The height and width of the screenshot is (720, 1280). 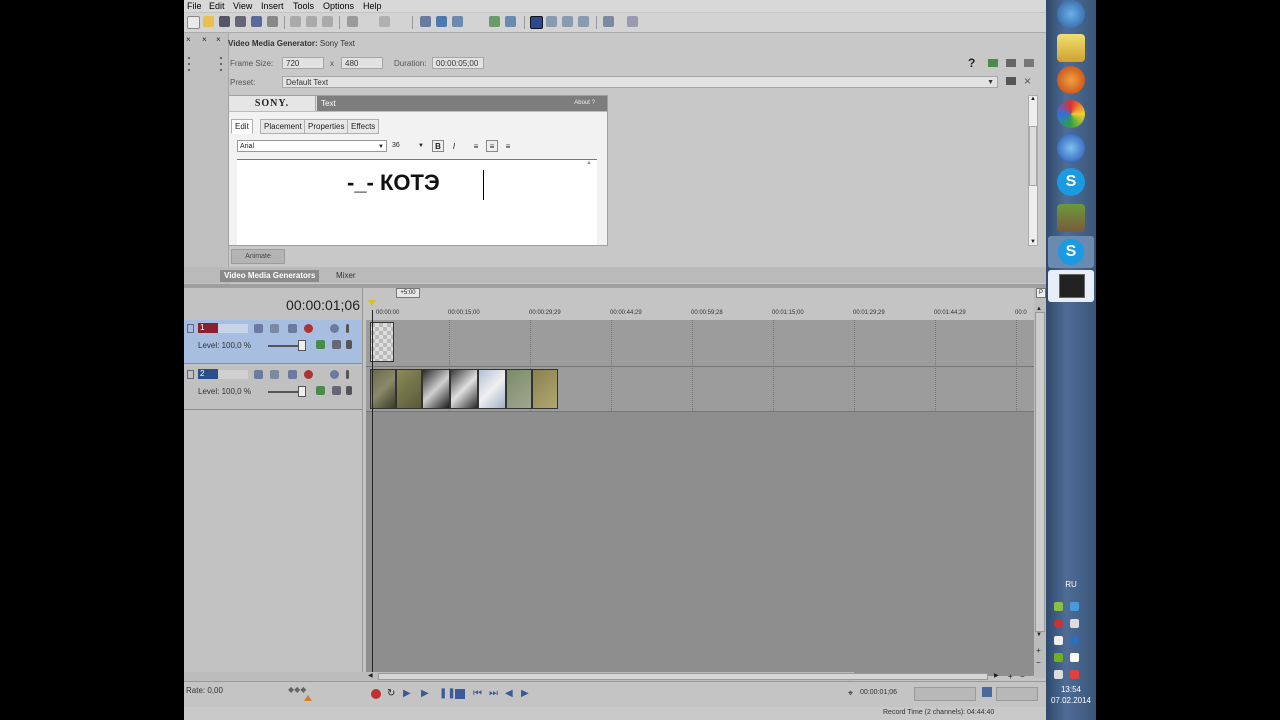 I want to click on minecraft-icon, so click(x=1071, y=218).